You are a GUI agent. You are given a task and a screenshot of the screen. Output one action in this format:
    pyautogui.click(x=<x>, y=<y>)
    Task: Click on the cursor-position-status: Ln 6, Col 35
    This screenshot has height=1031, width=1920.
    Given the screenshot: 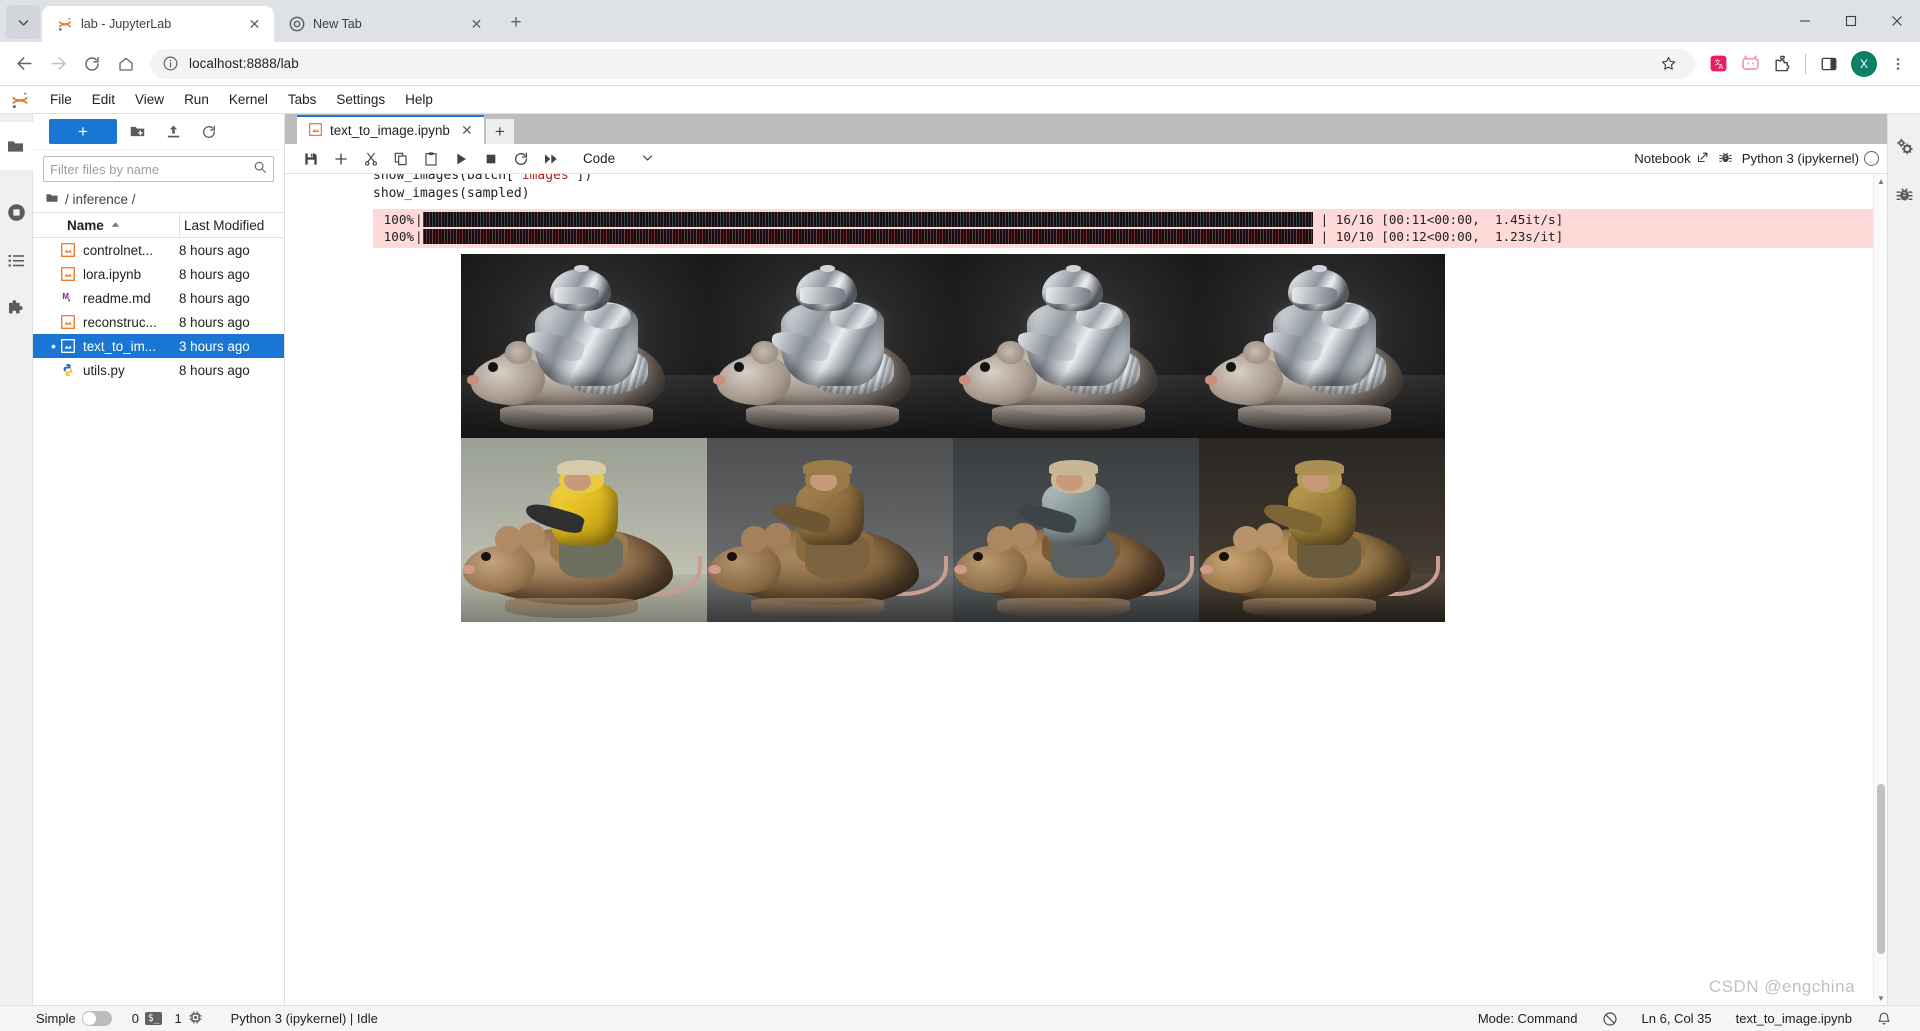 What is the action you would take?
    pyautogui.click(x=1677, y=1018)
    